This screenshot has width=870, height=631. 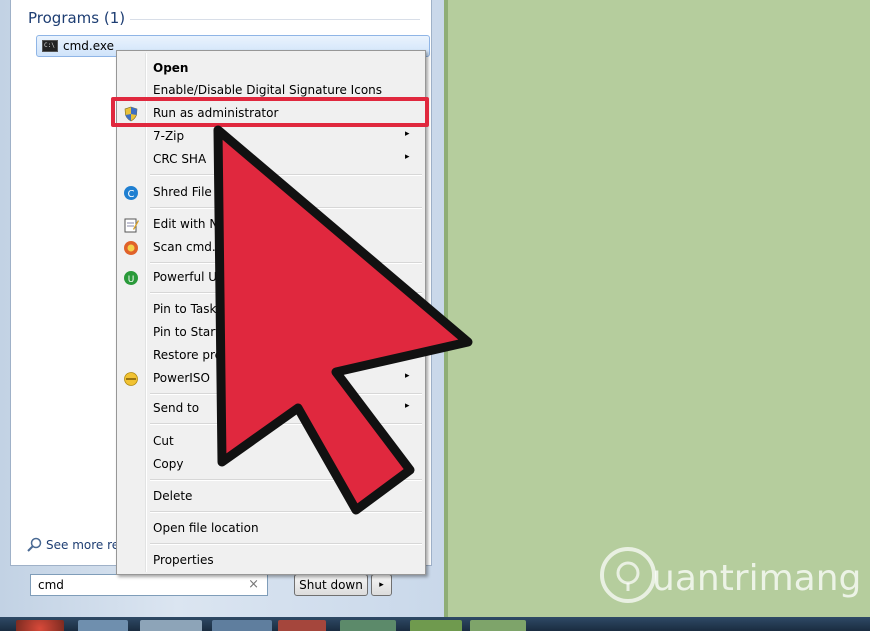 I want to click on menu-item-label: Copy, so click(x=168, y=464).